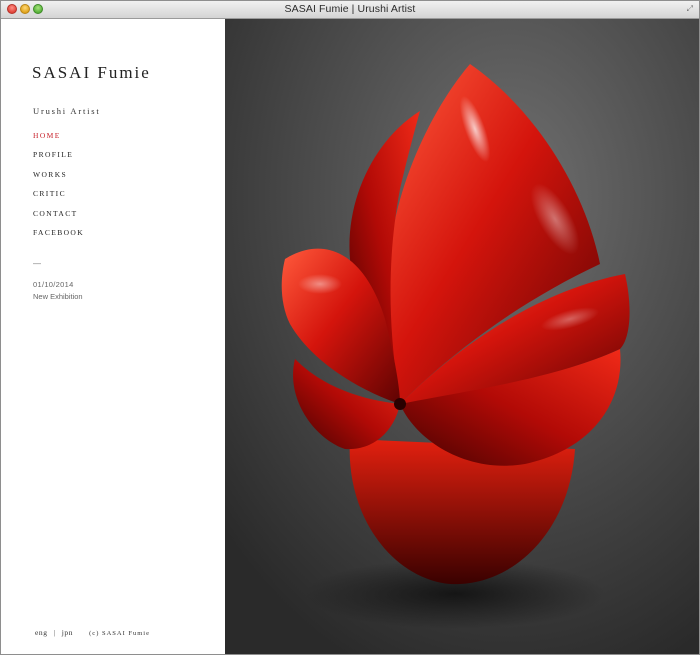 This screenshot has width=700, height=655. What do you see at coordinates (58, 159) in the screenshot?
I see `nav-item-profile: PROFILE` at bounding box center [58, 159].